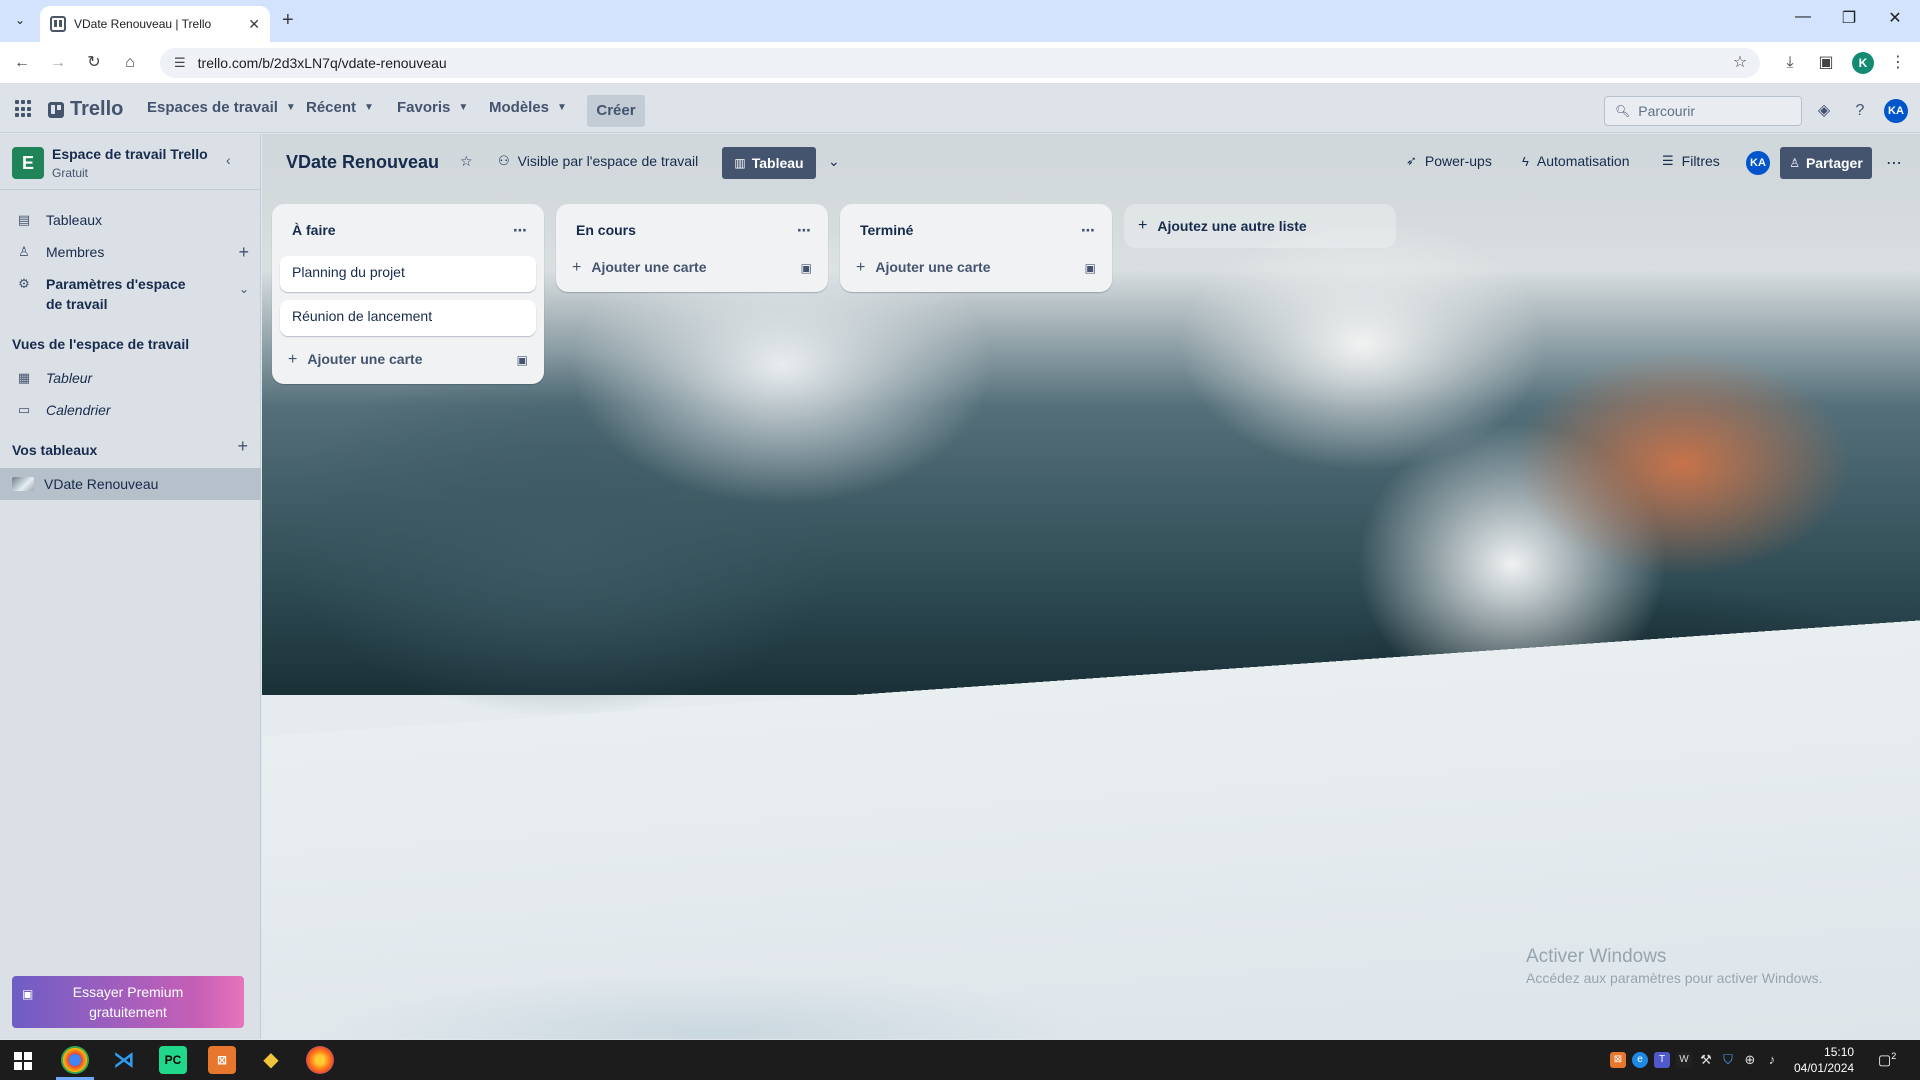 This screenshot has height=1080, width=1920. I want to click on notification-center-icon: ▢2, so click(1887, 1060).